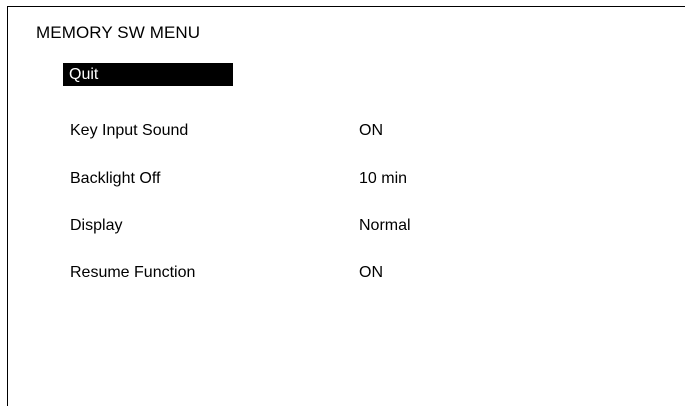 This screenshot has height=406, width=685. What do you see at coordinates (342, 273) in the screenshot?
I see `setting-row-resume-function: Resume Function ON` at bounding box center [342, 273].